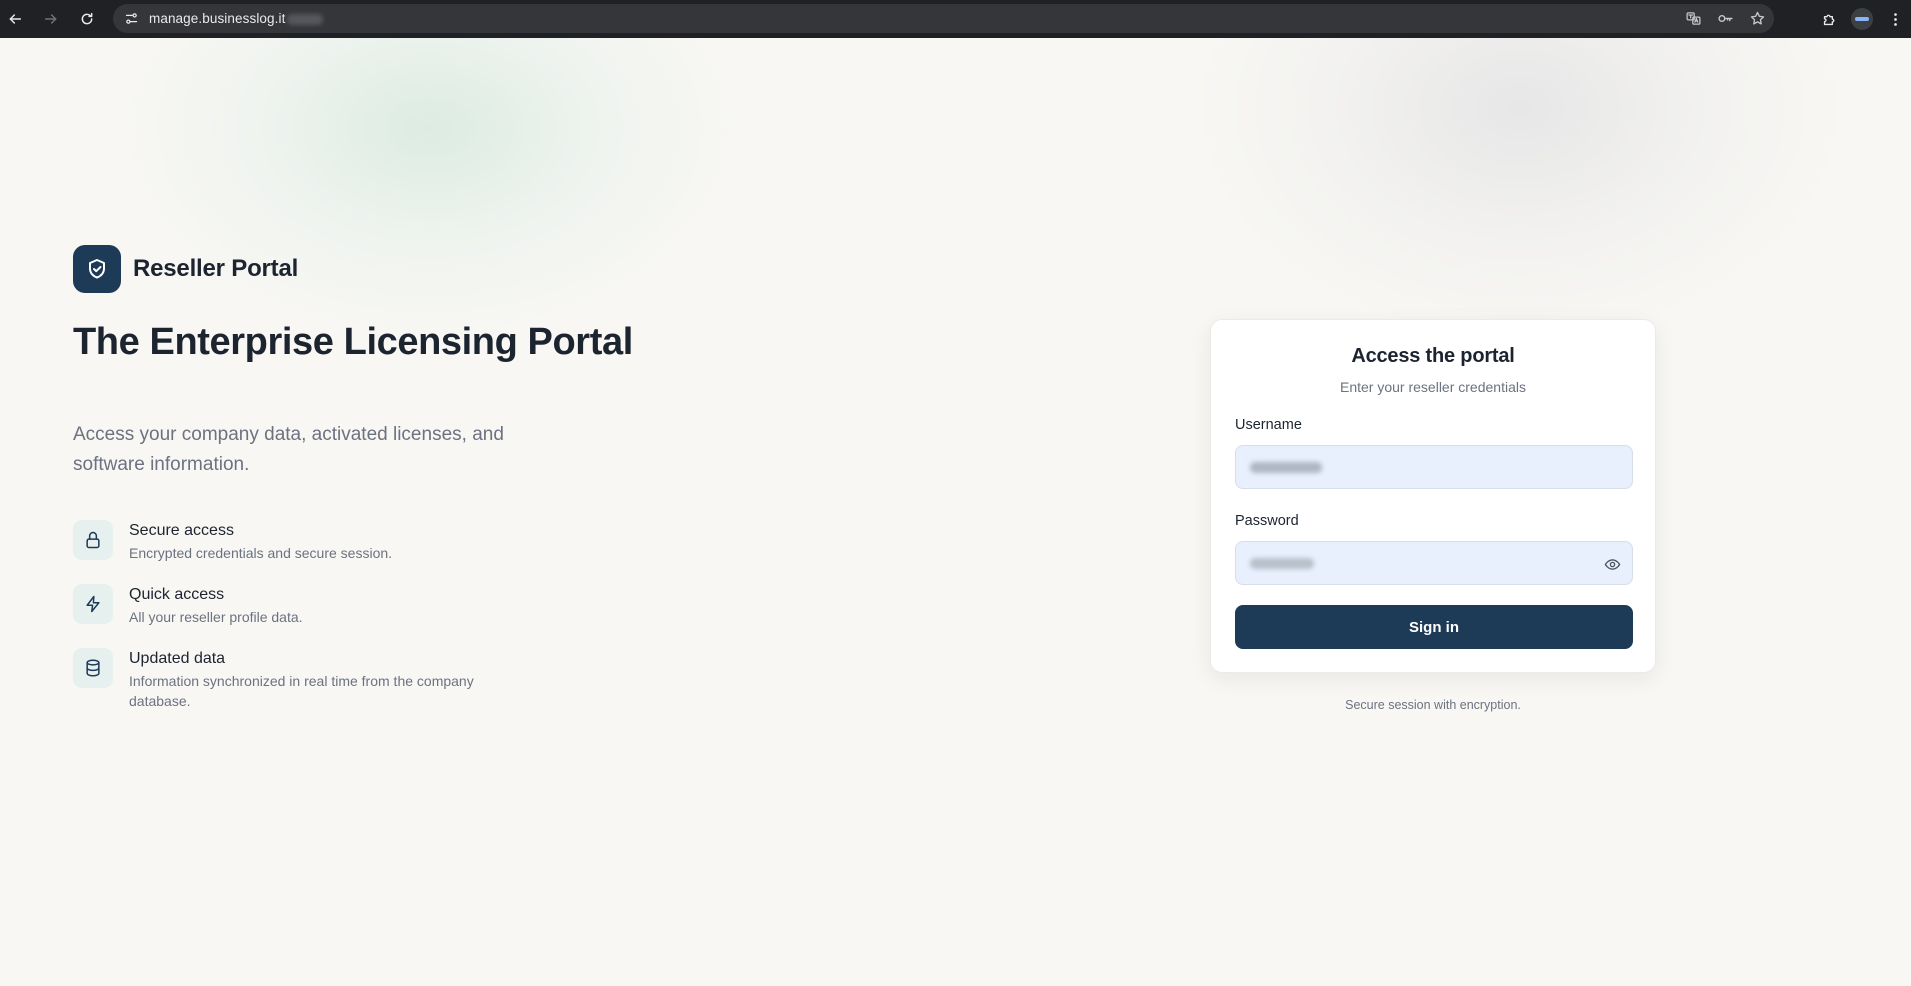 The width and height of the screenshot is (1911, 986). What do you see at coordinates (1433, 387) in the screenshot?
I see `login-subtitle: Enter your reseller credentials` at bounding box center [1433, 387].